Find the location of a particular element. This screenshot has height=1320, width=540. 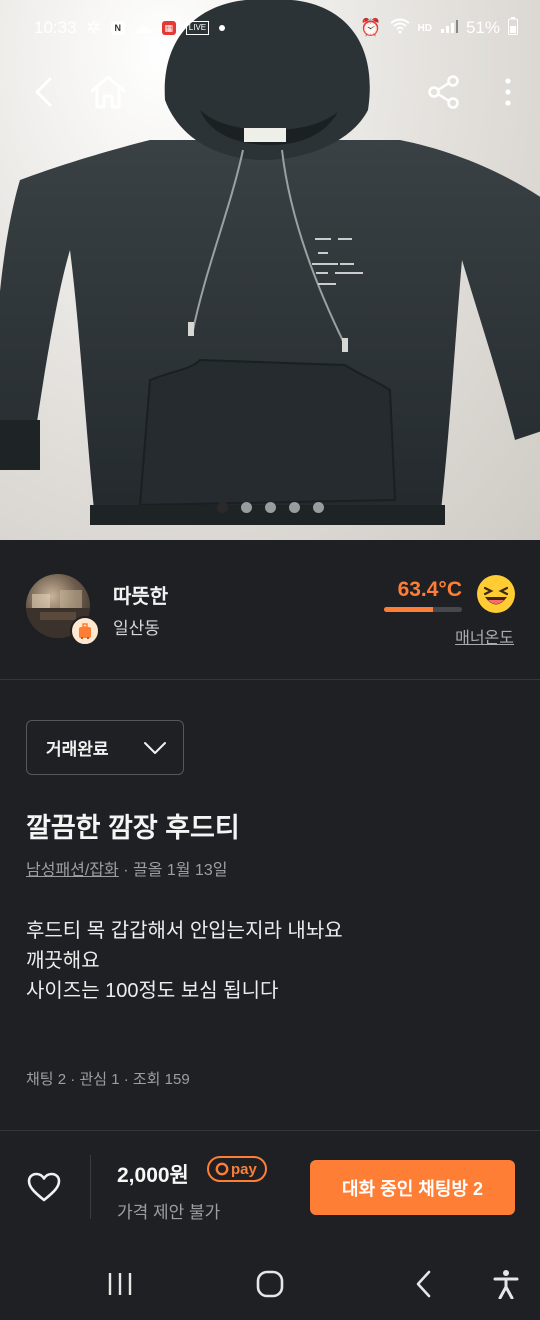

clock: 10:33 is located at coordinates (55, 27).